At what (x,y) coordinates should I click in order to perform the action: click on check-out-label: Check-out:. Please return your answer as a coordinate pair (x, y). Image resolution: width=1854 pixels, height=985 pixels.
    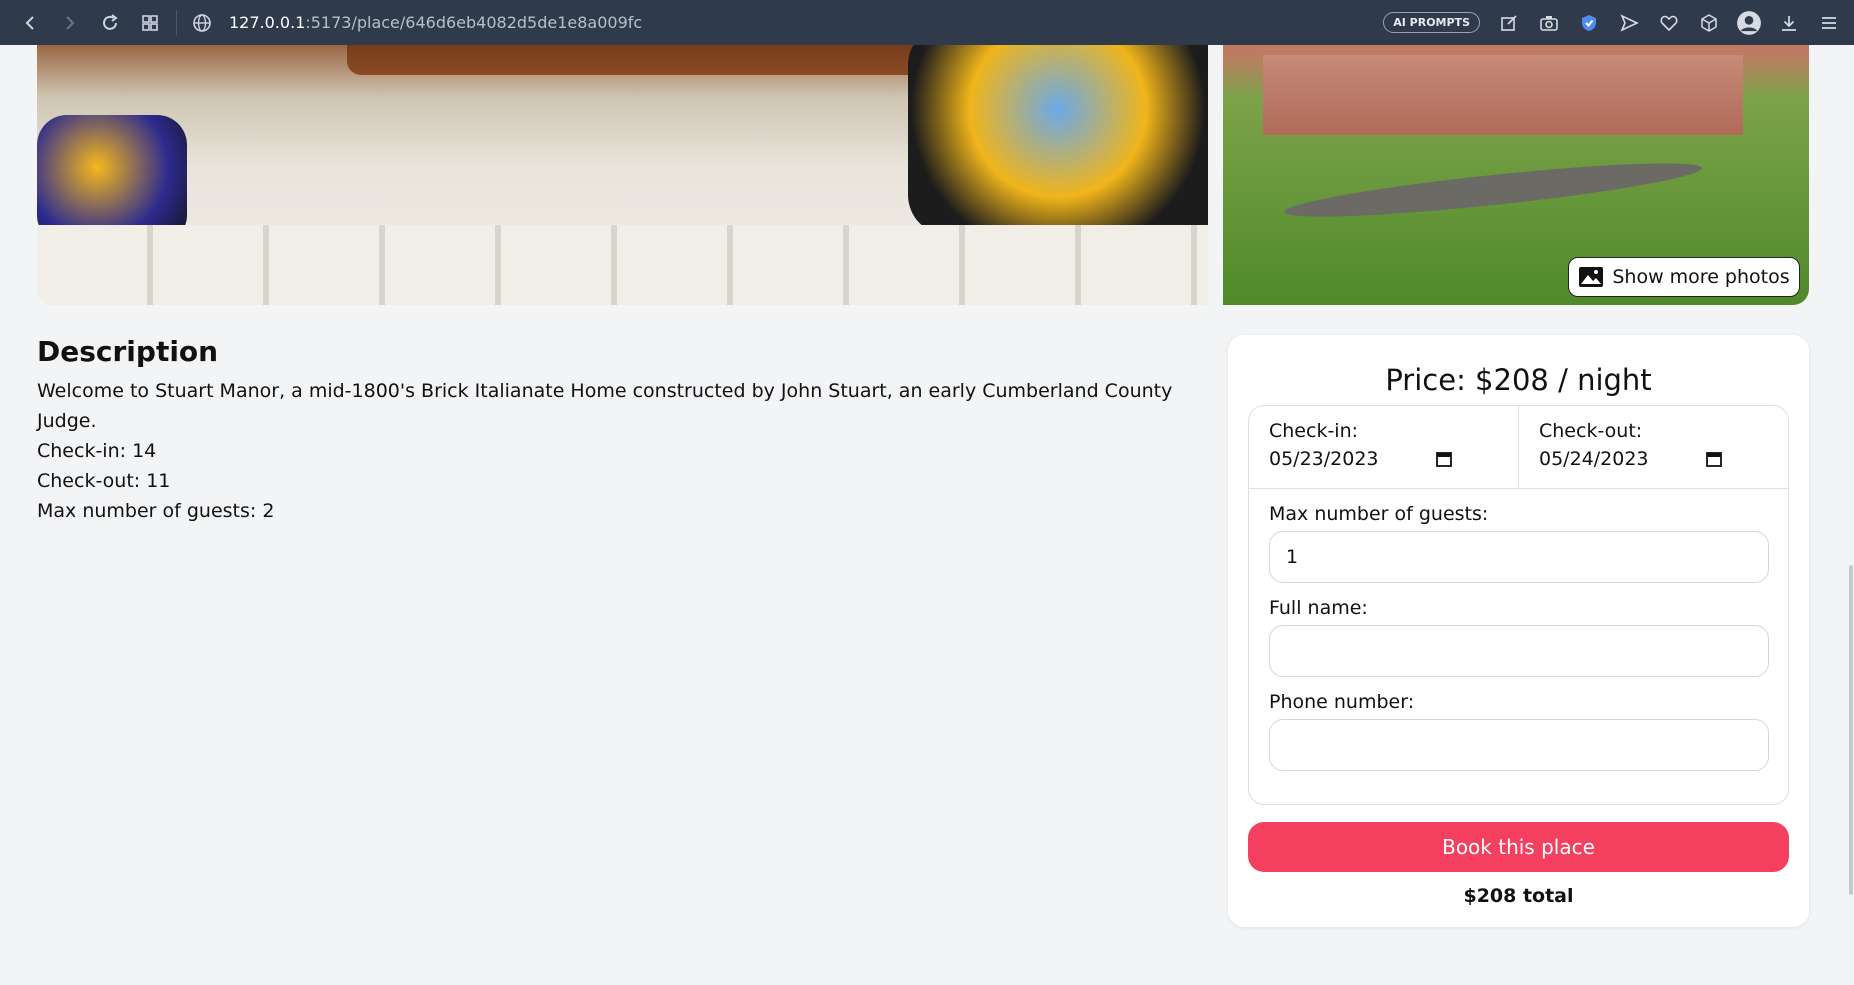
    Looking at the image, I should click on (1591, 431).